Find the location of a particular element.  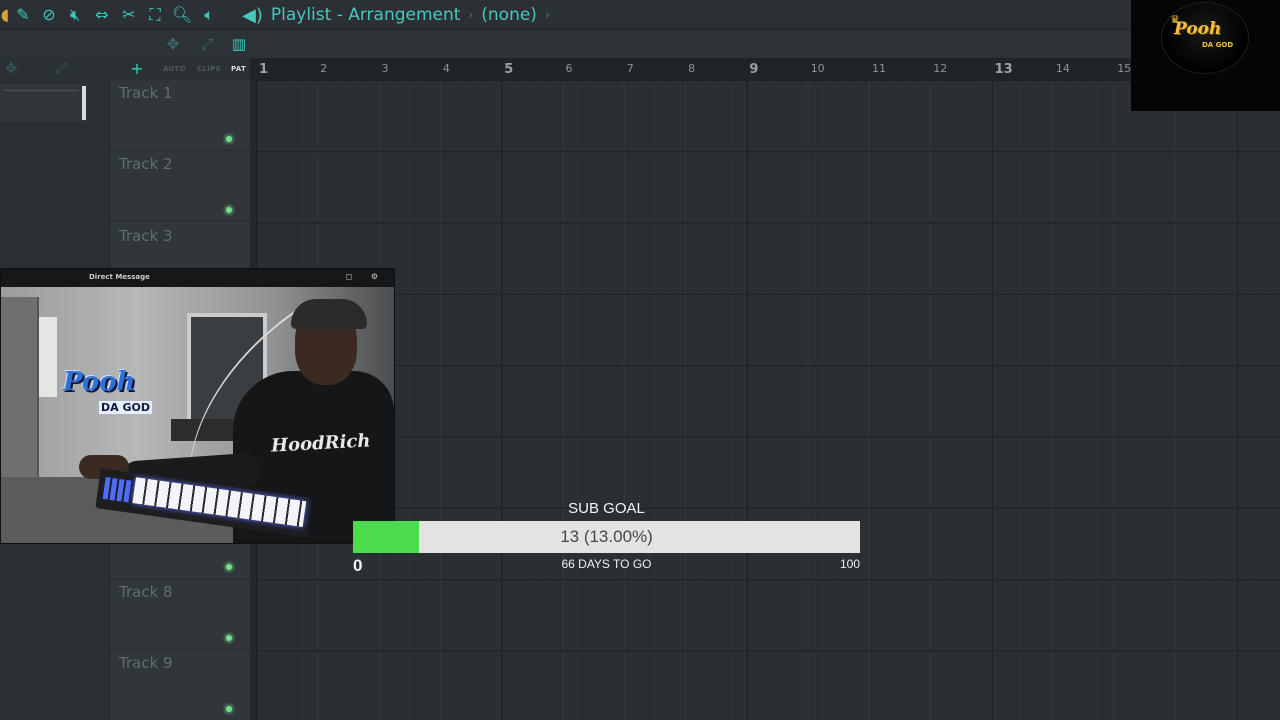

playback-icon: 🔈︎ is located at coordinates (209, 15).